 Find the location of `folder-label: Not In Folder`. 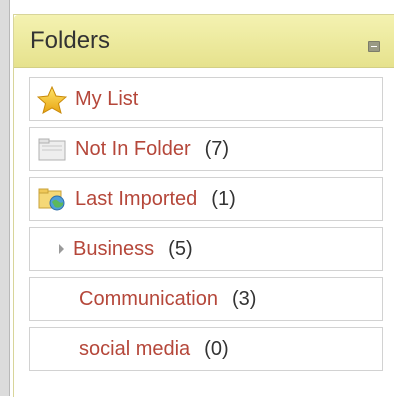

folder-label: Not In Folder is located at coordinates (133, 148).